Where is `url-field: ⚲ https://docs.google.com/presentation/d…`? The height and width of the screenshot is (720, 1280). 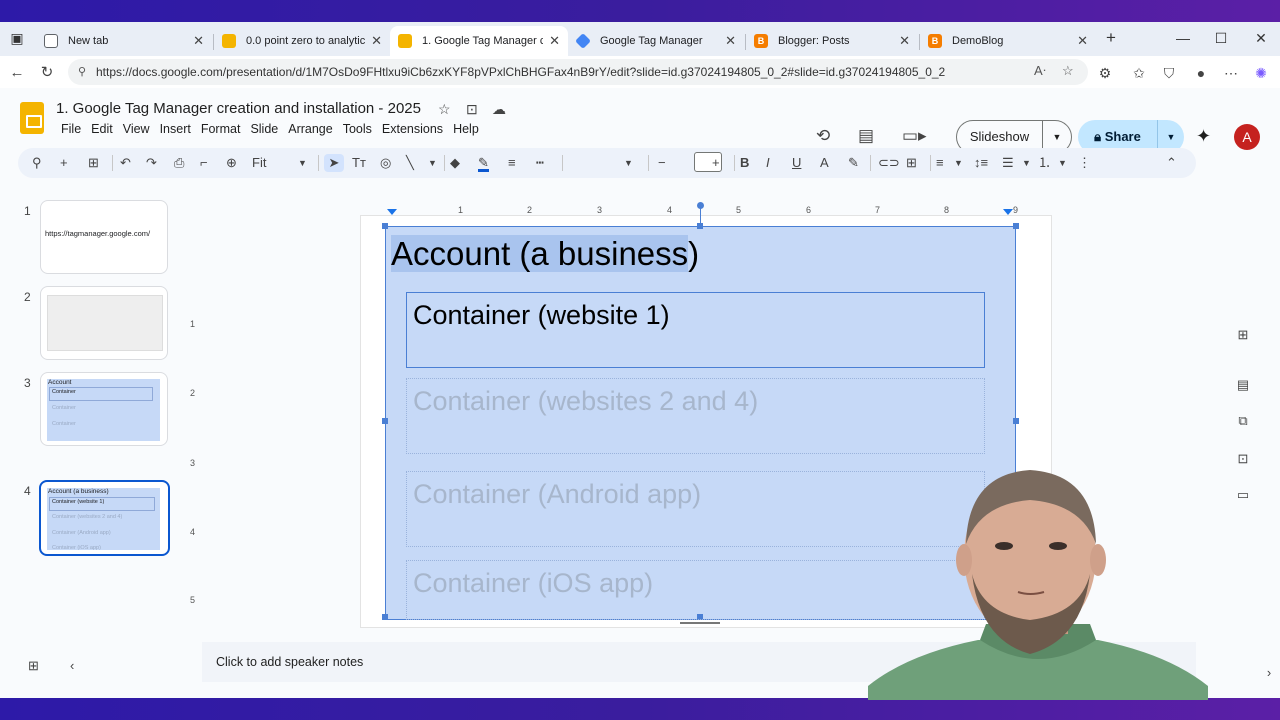
url-field: ⚲ https://docs.google.com/presentation/d… is located at coordinates (578, 72).